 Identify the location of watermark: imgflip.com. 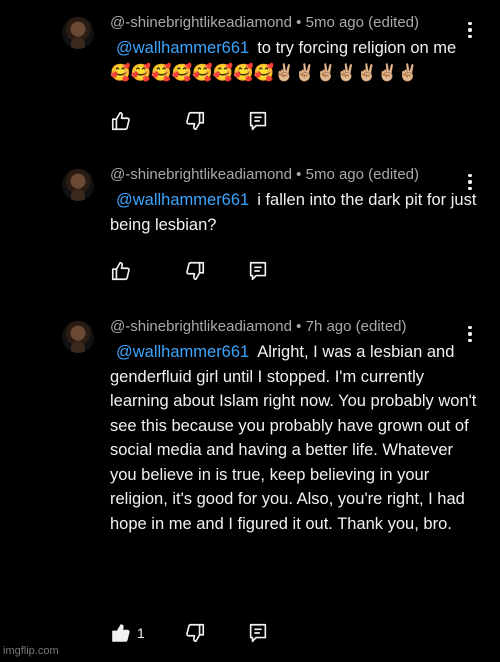
(31, 651).